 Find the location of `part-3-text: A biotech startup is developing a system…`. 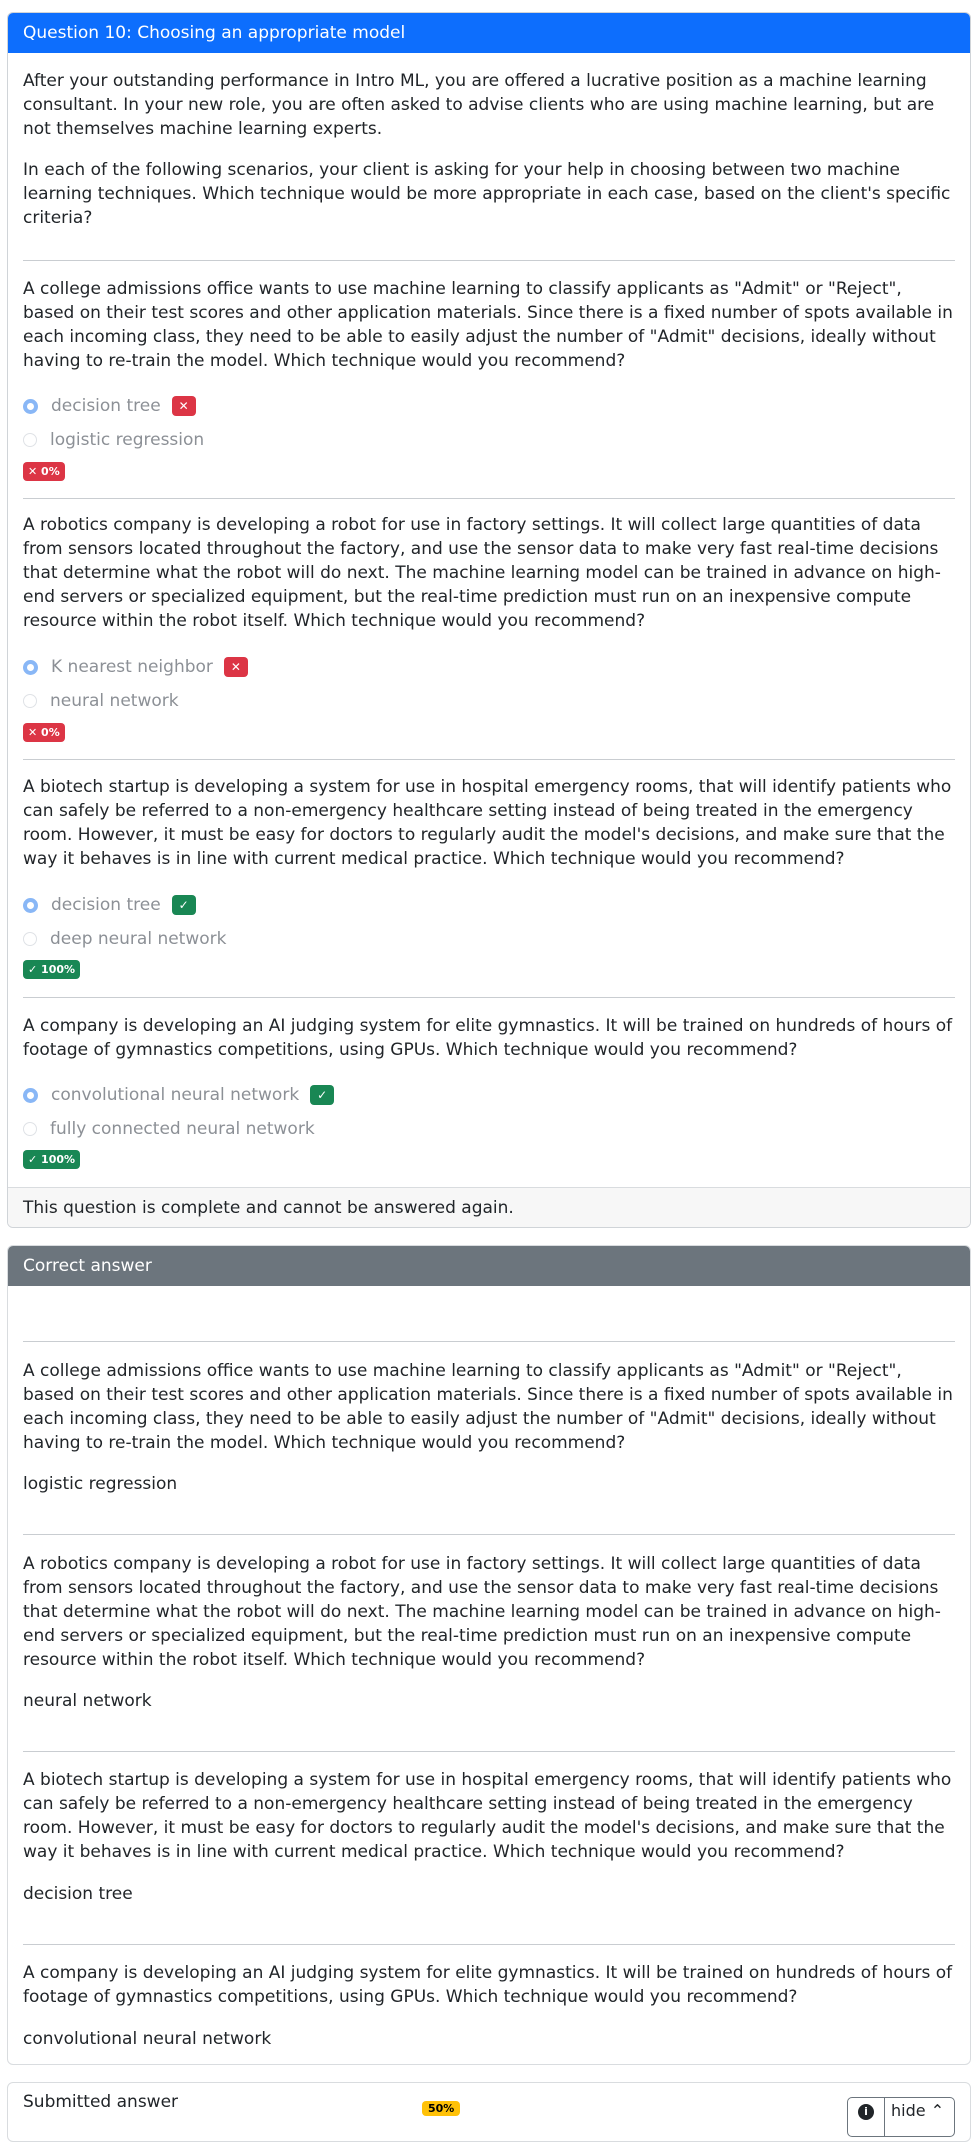

part-3-text: A biotech startup is developing a system… is located at coordinates (487, 823).